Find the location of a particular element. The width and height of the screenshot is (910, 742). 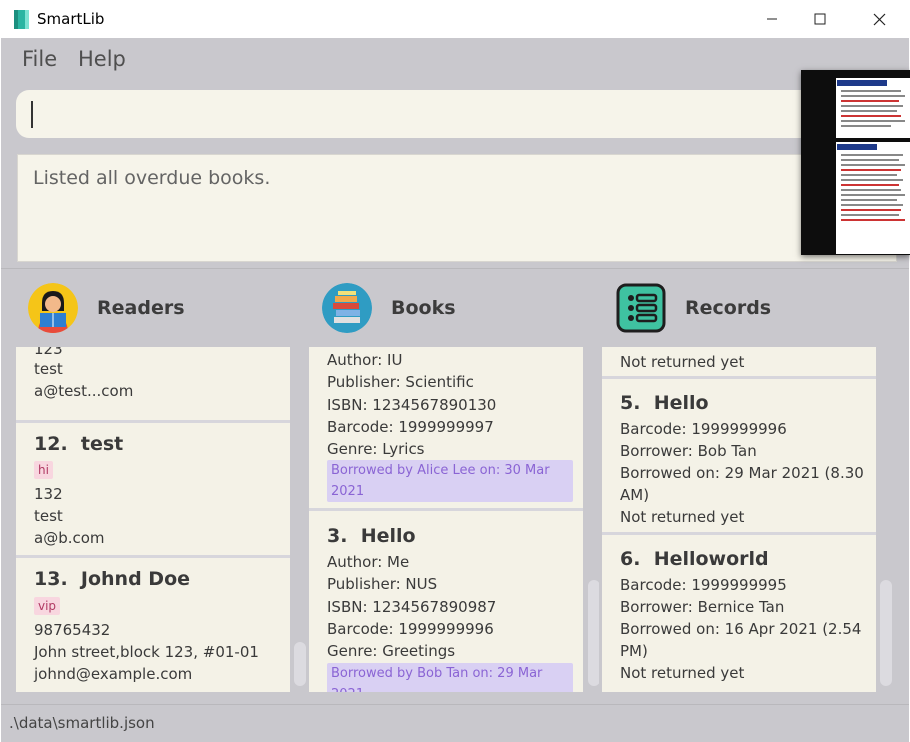

book-index: 3. is located at coordinates (337, 536).